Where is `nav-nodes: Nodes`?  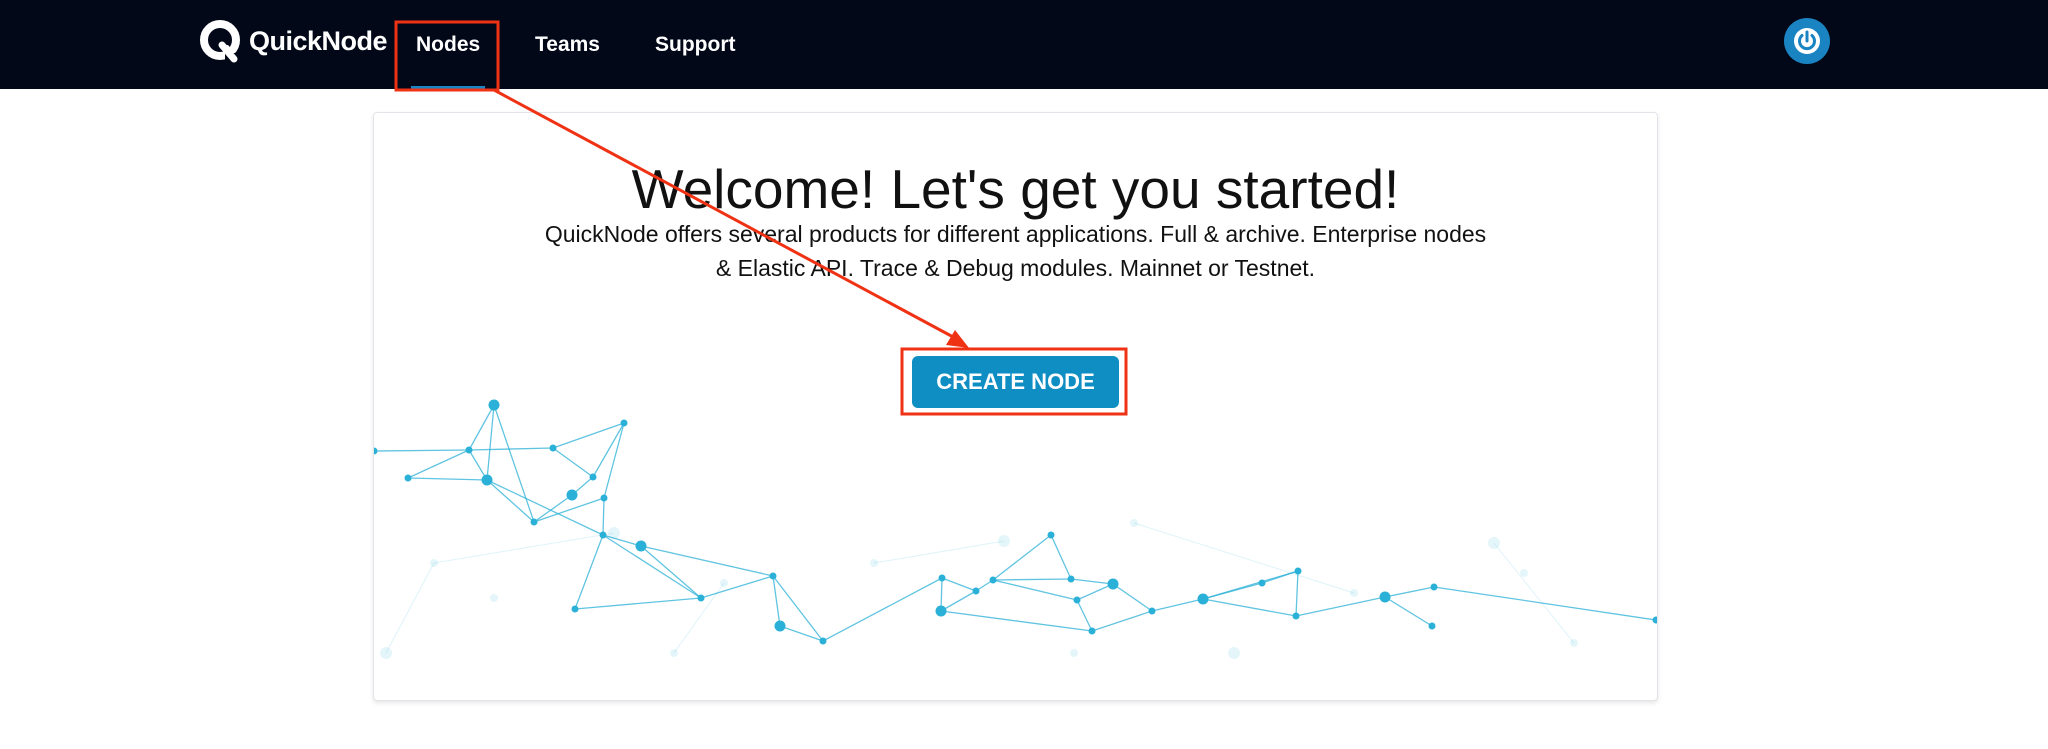
nav-nodes: Nodes is located at coordinates (448, 44).